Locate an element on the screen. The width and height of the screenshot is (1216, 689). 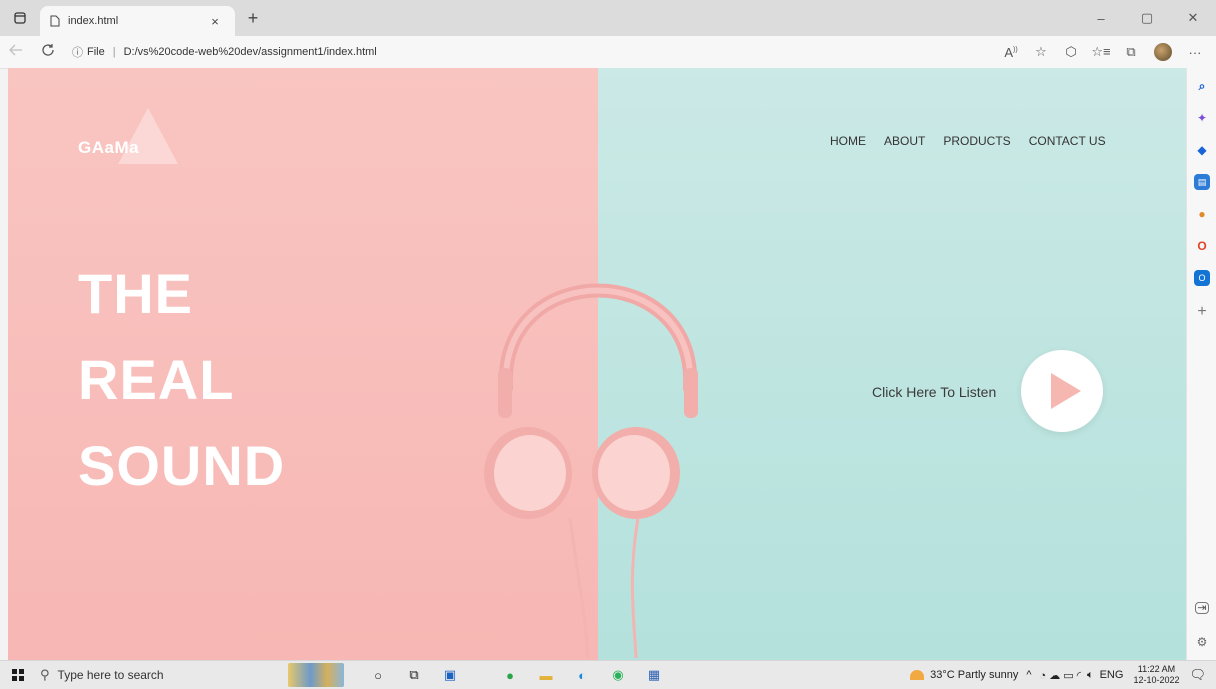
restore-button: ▢ is located at coordinates (1147, 18).